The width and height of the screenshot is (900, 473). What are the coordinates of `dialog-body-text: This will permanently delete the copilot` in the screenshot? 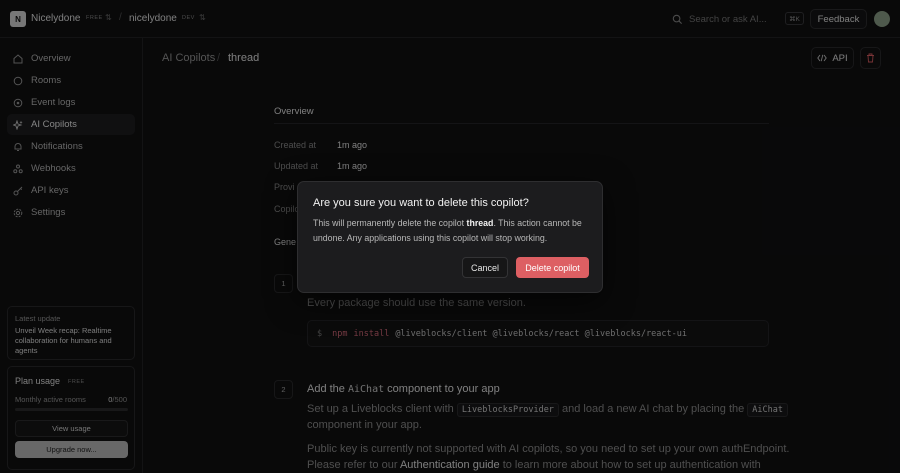 It's located at (390, 223).